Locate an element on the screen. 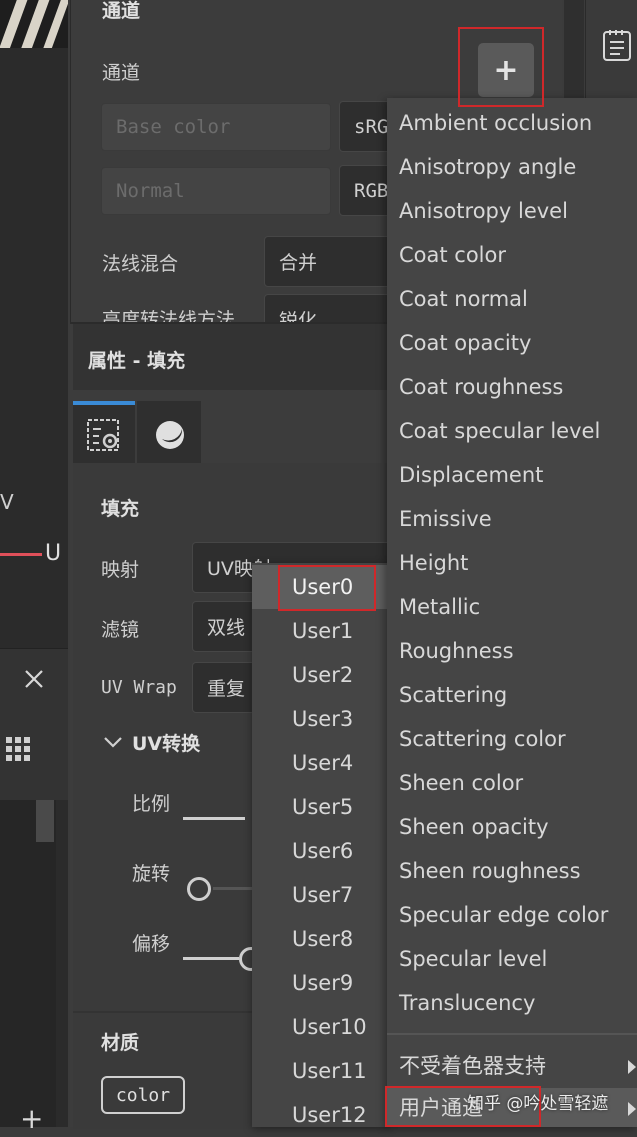 This screenshot has width=637, height=1137. menu-item-channel: Sheen roughness is located at coordinates (512, 871).